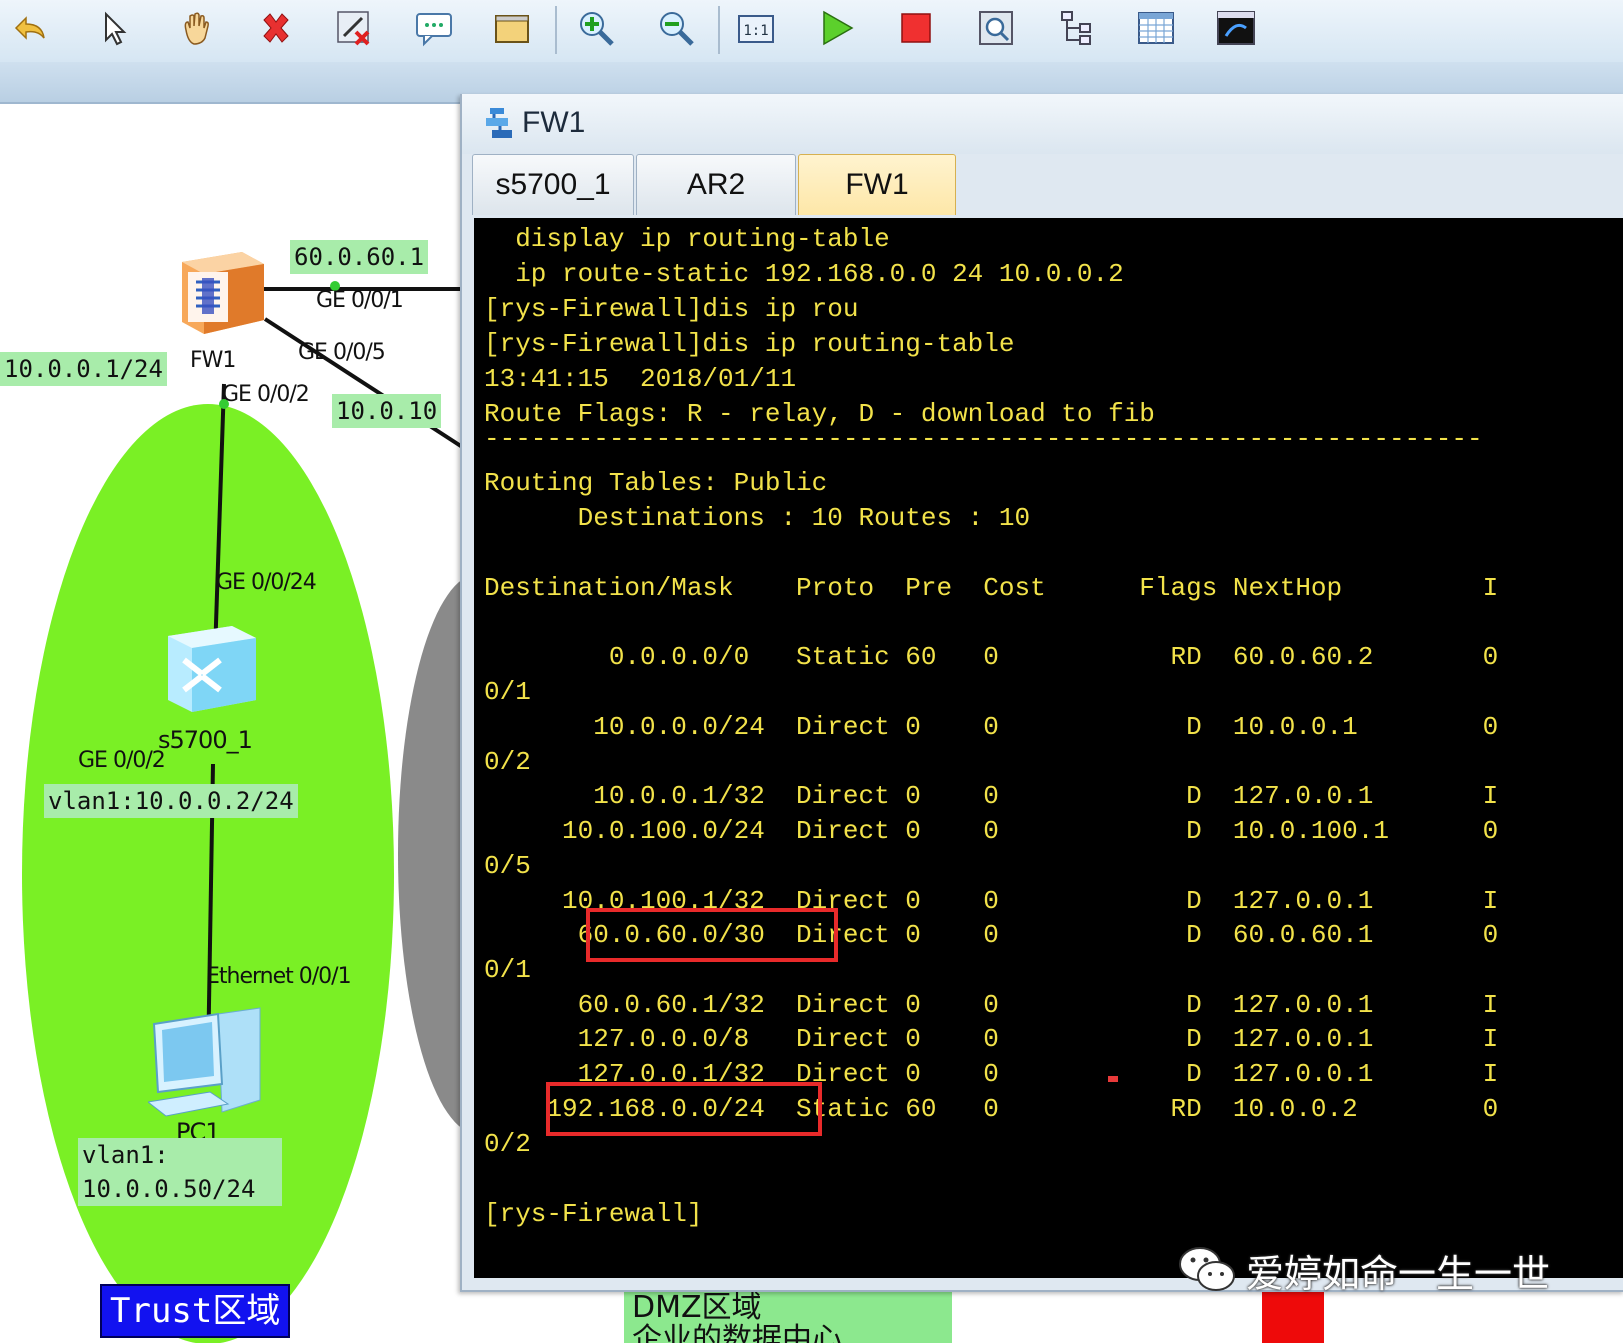 The width and height of the screenshot is (1623, 1343). What do you see at coordinates (554, 122) in the screenshot?
I see `cli-window-title: FW1` at bounding box center [554, 122].